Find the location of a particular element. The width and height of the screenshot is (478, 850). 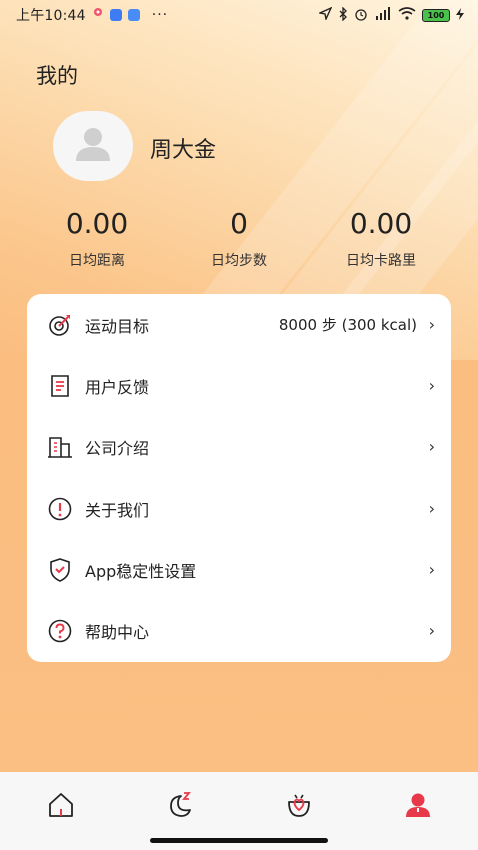

menu-label: 关于我们 is located at coordinates (117, 510).